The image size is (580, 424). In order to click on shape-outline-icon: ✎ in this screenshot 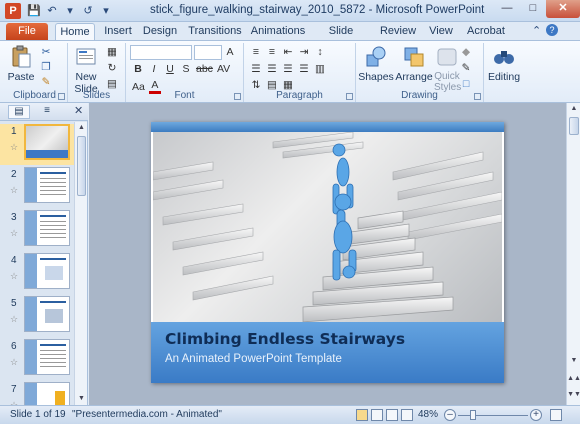, I will do `click(466, 68)`.